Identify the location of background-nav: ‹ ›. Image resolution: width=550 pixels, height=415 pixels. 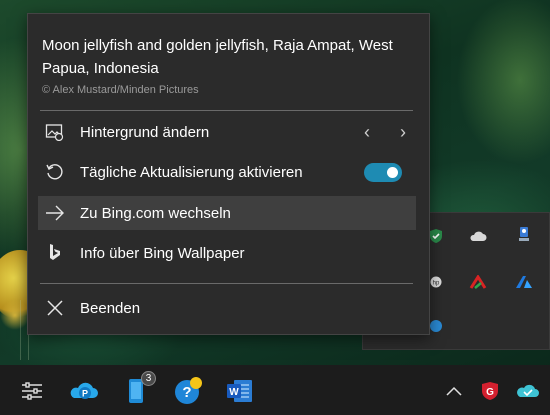
(390, 132).